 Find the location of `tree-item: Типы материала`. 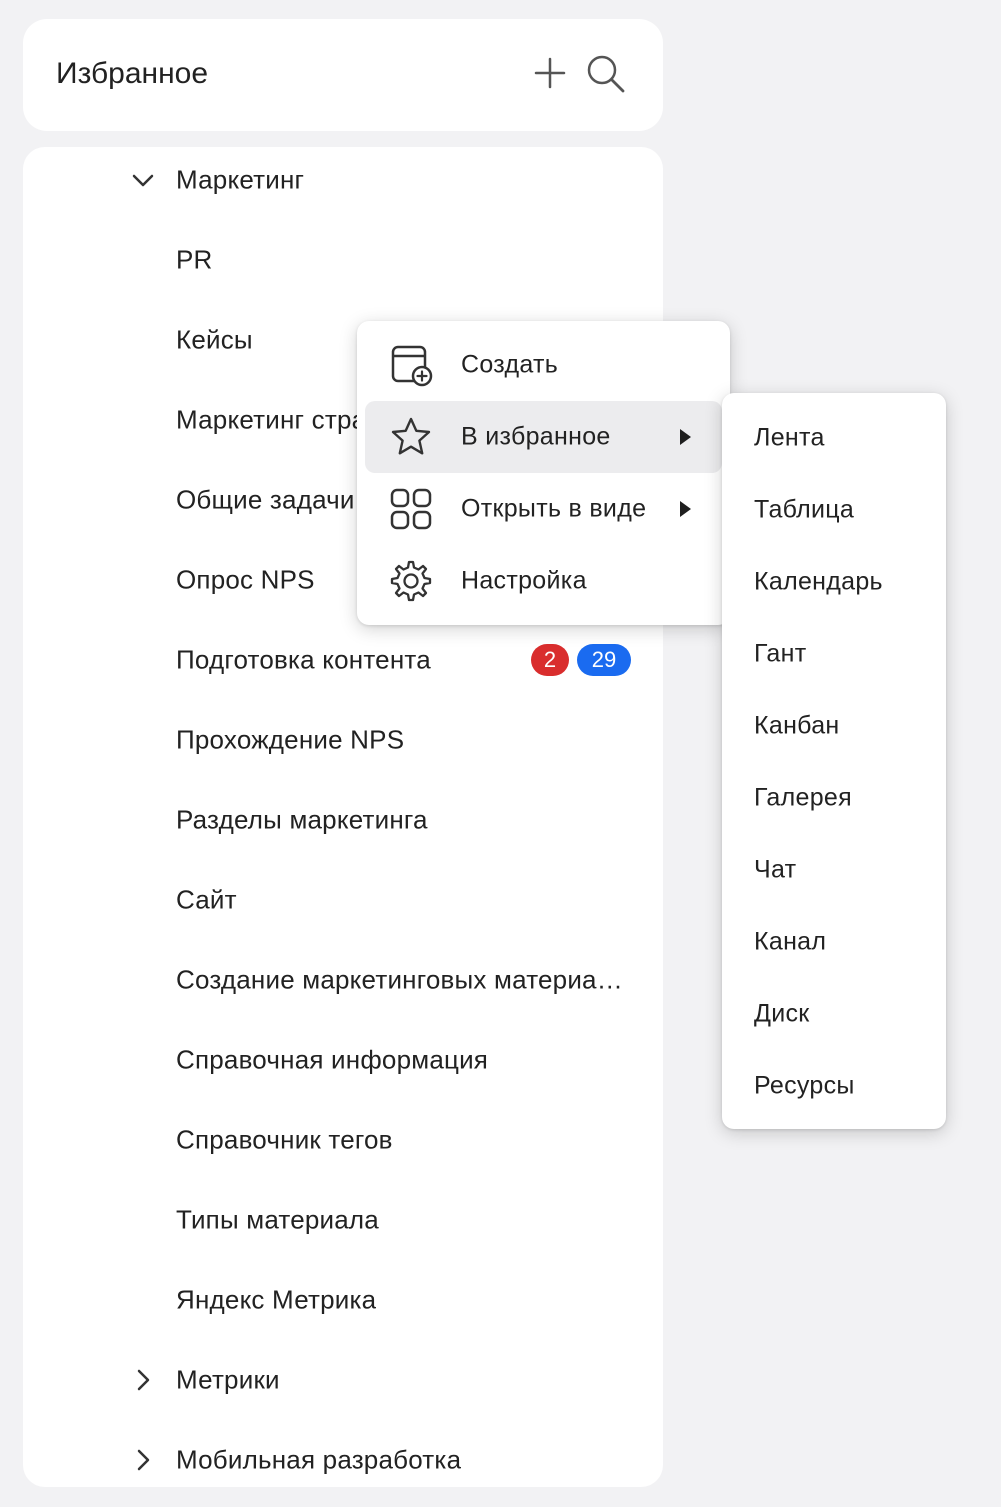

tree-item: Типы материала is located at coordinates (343, 1220).